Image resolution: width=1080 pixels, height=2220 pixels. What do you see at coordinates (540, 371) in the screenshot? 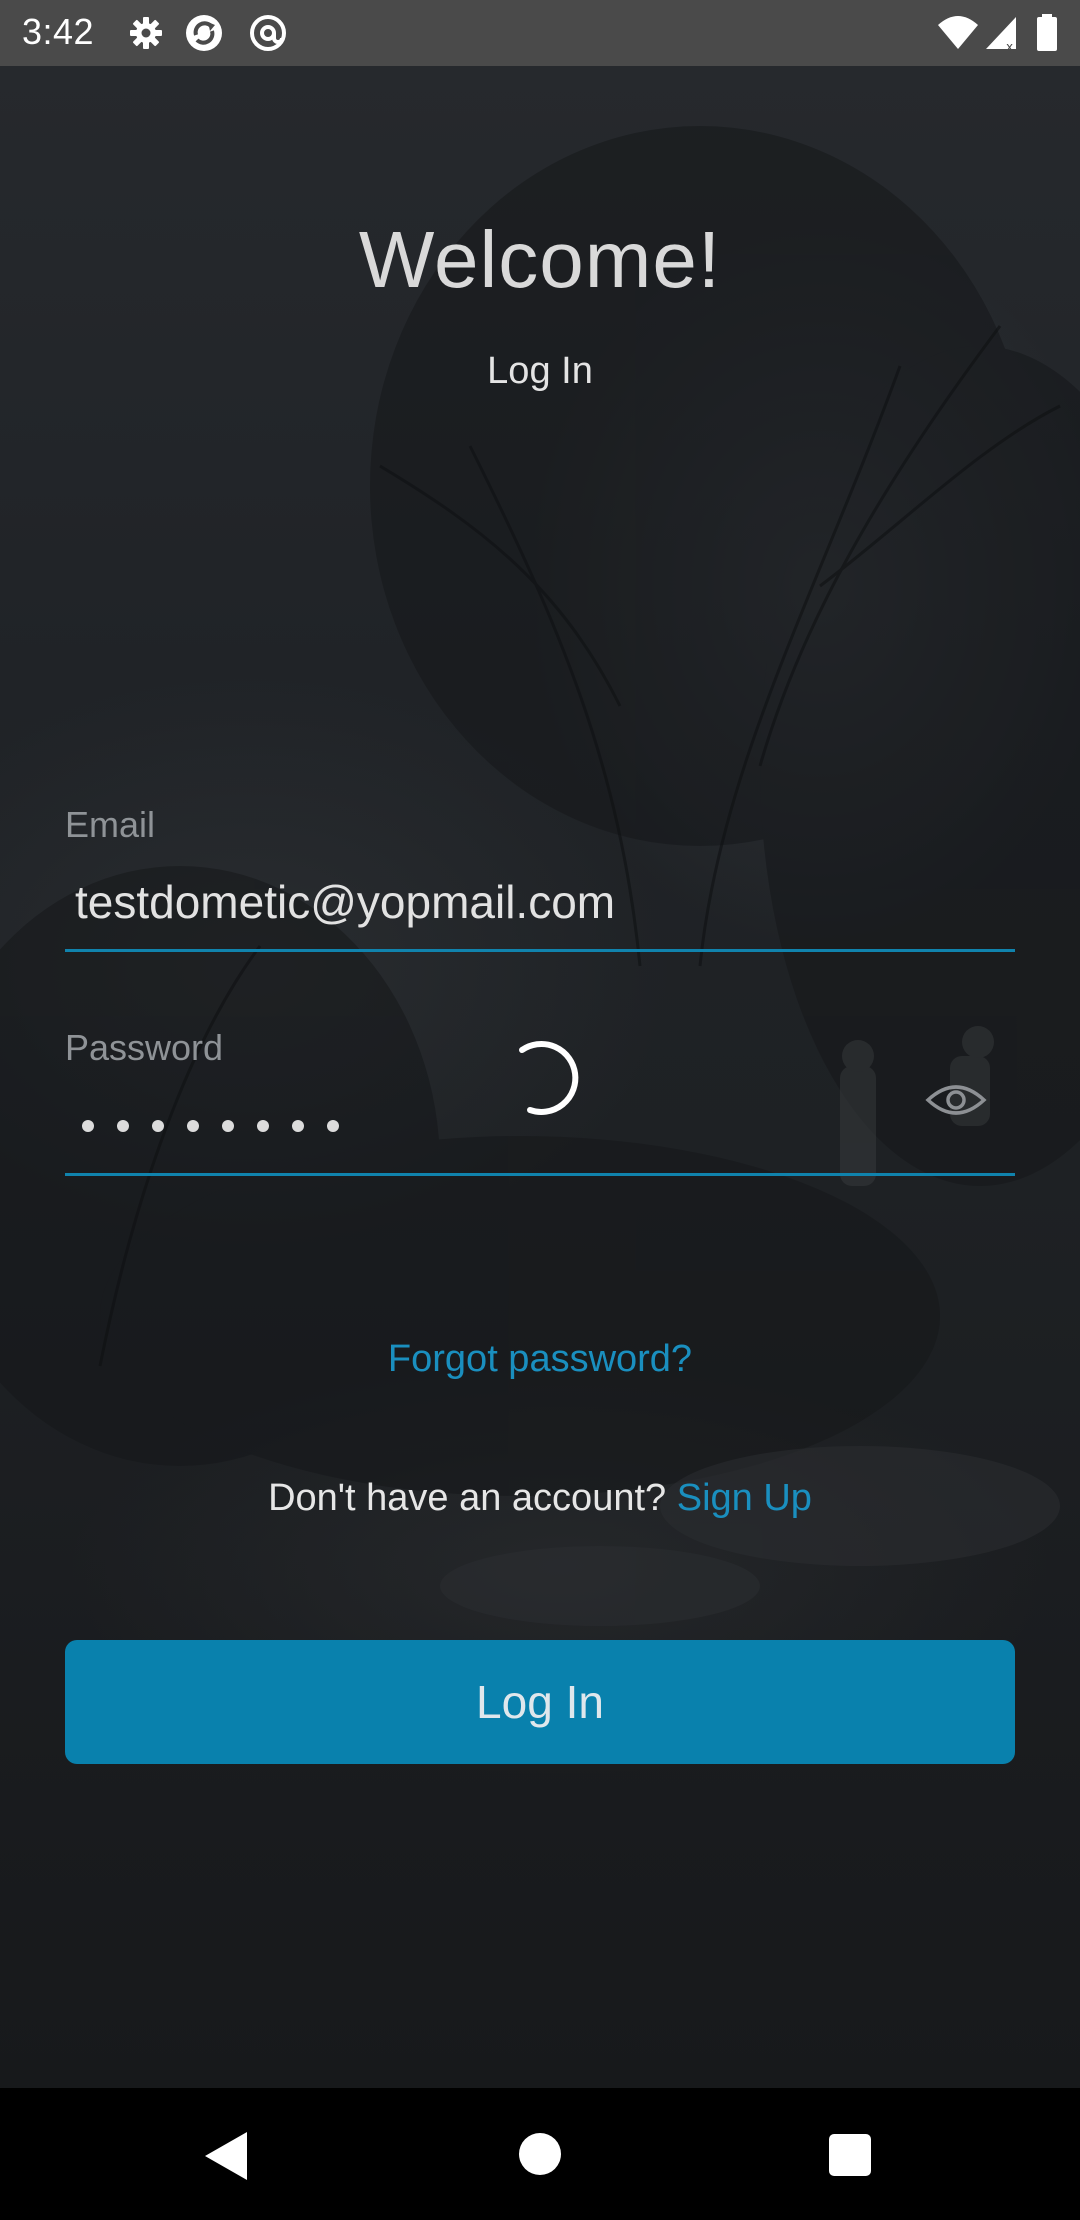
I see `login-subtitle: Log In` at bounding box center [540, 371].